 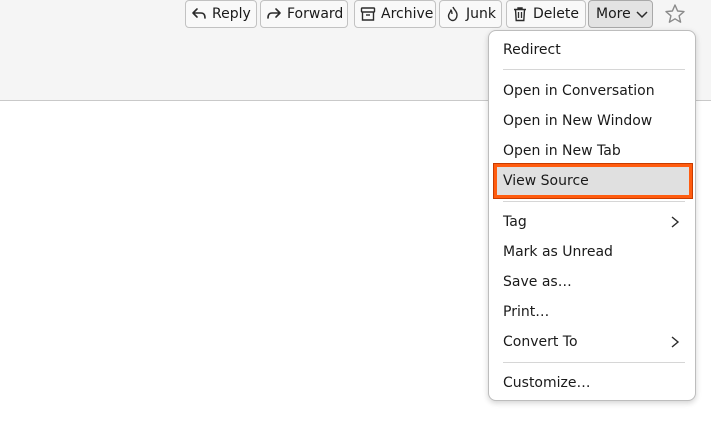 I want to click on menu-item-view-source: View Source, so click(x=593, y=181).